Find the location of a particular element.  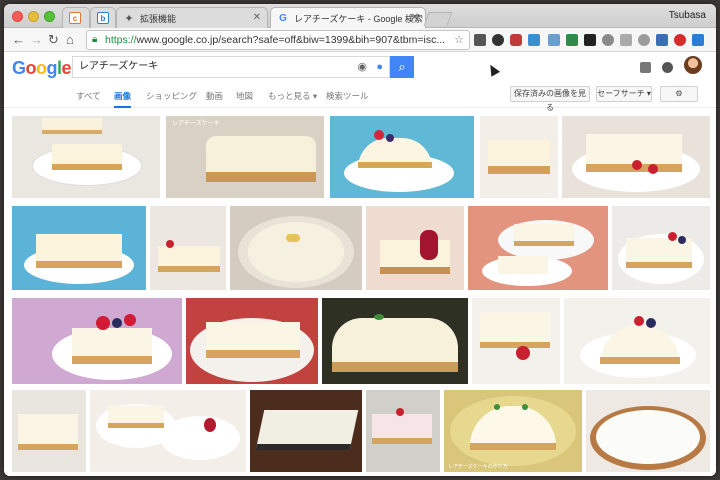

camera-icon: ◉ is located at coordinates (362, 67).